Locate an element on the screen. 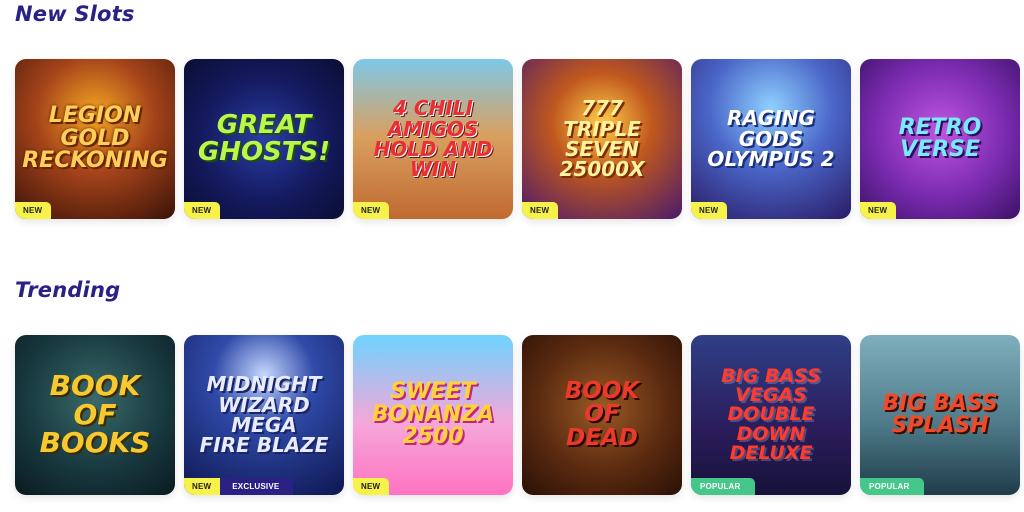 Image resolution: width=1024 pixels, height=512 pixels. game-tile-raging-gods-olympus-2: Raging Gods Olympus 2 NEW is located at coordinates (771, 139).